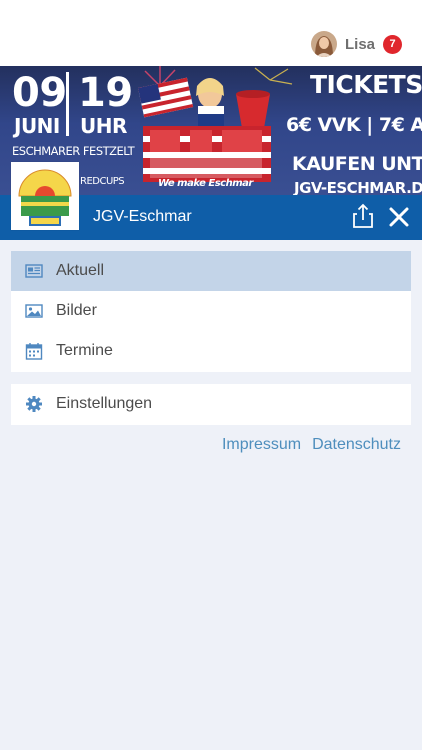 The width and height of the screenshot is (422, 750). What do you see at coordinates (103, 126) in the screenshot?
I see `banner-uhr: UHR` at bounding box center [103, 126].